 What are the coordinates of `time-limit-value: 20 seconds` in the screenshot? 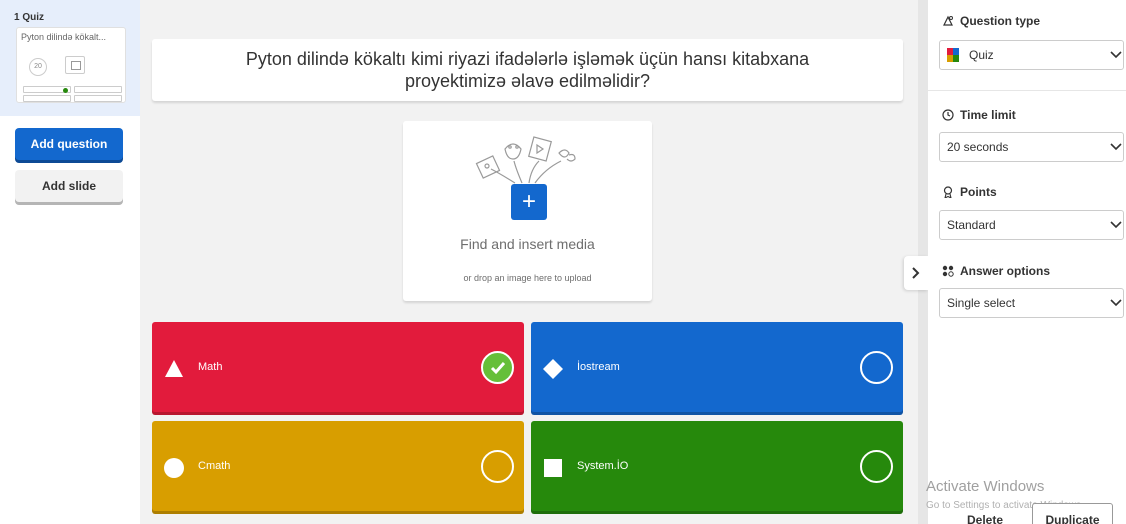 It's located at (978, 147).